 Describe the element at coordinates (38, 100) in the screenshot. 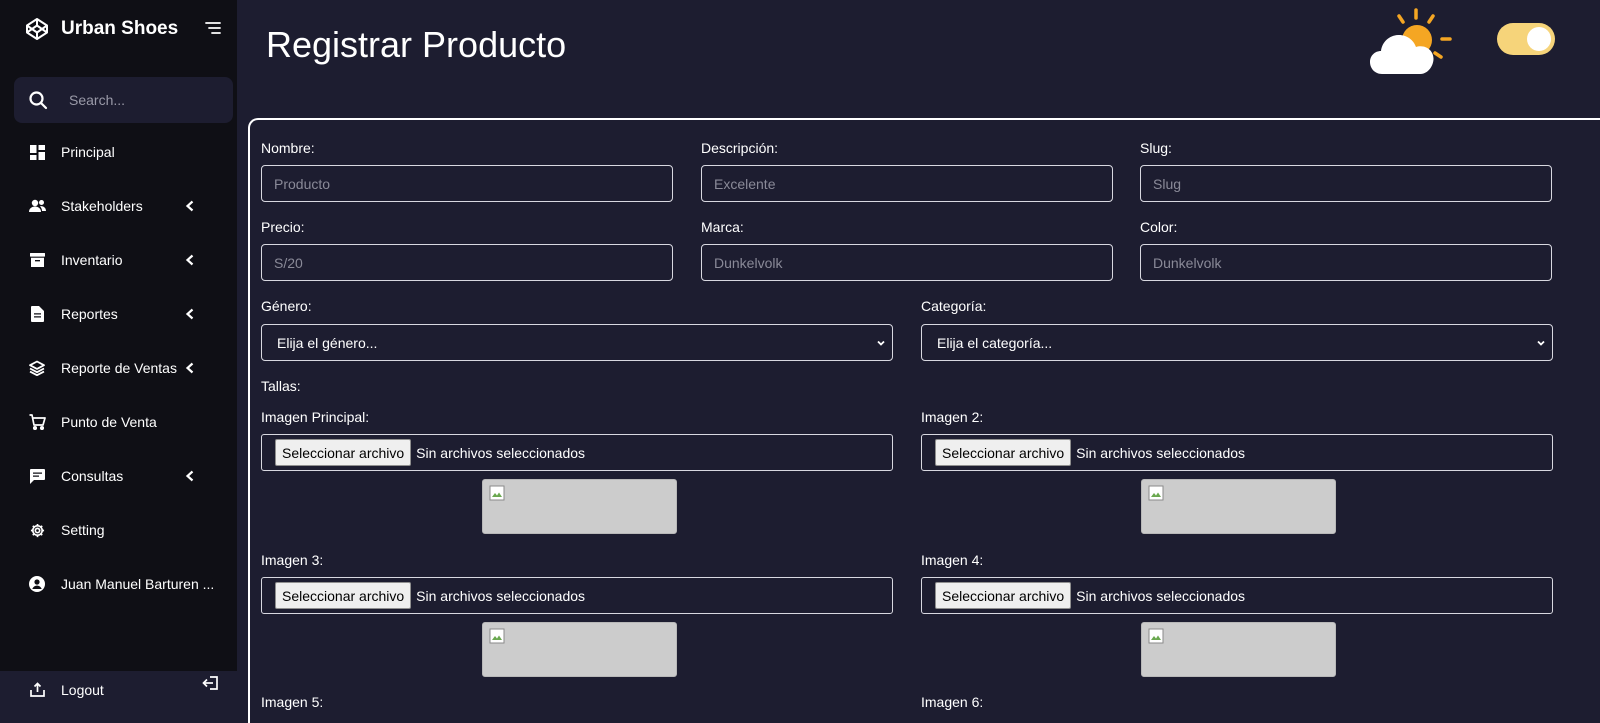

I see `search-icon` at that location.